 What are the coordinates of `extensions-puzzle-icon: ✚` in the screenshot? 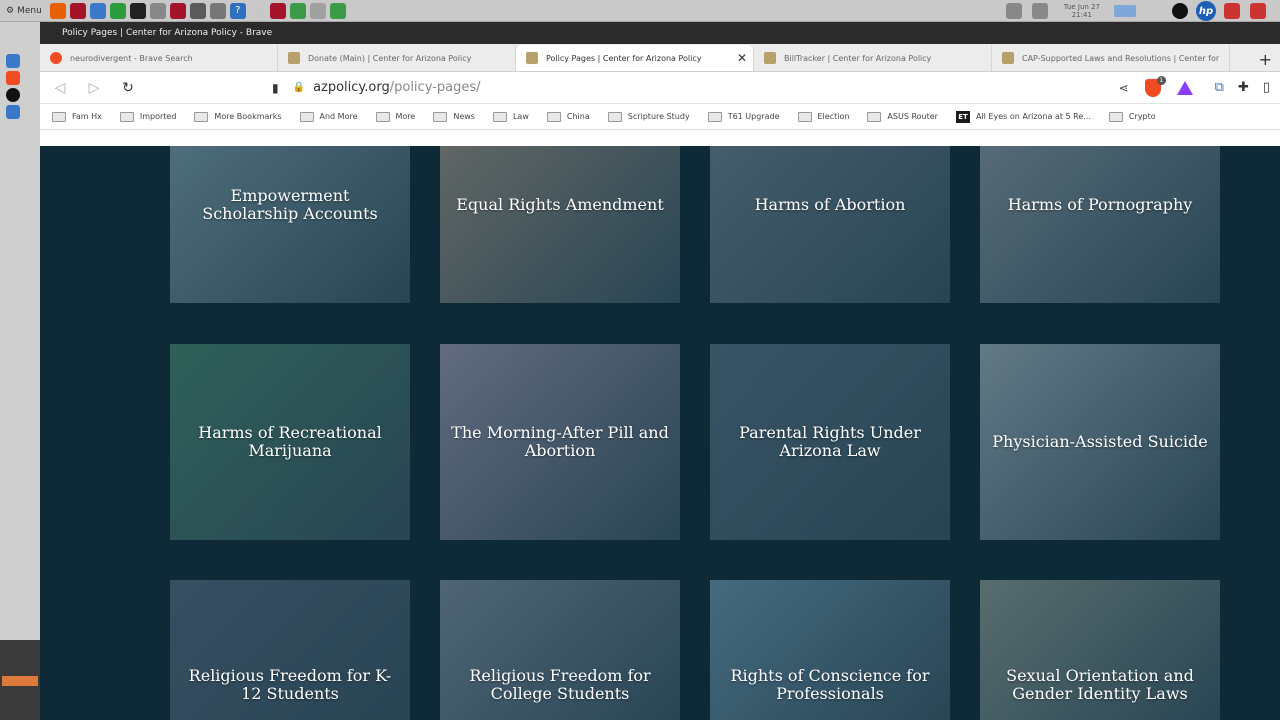 It's located at (1243, 87).